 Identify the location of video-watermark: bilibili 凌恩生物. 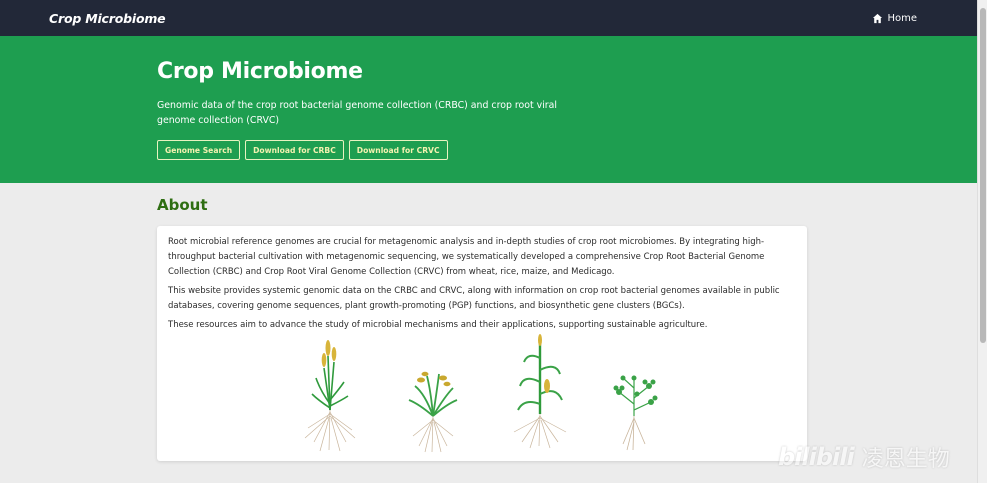
(864, 457).